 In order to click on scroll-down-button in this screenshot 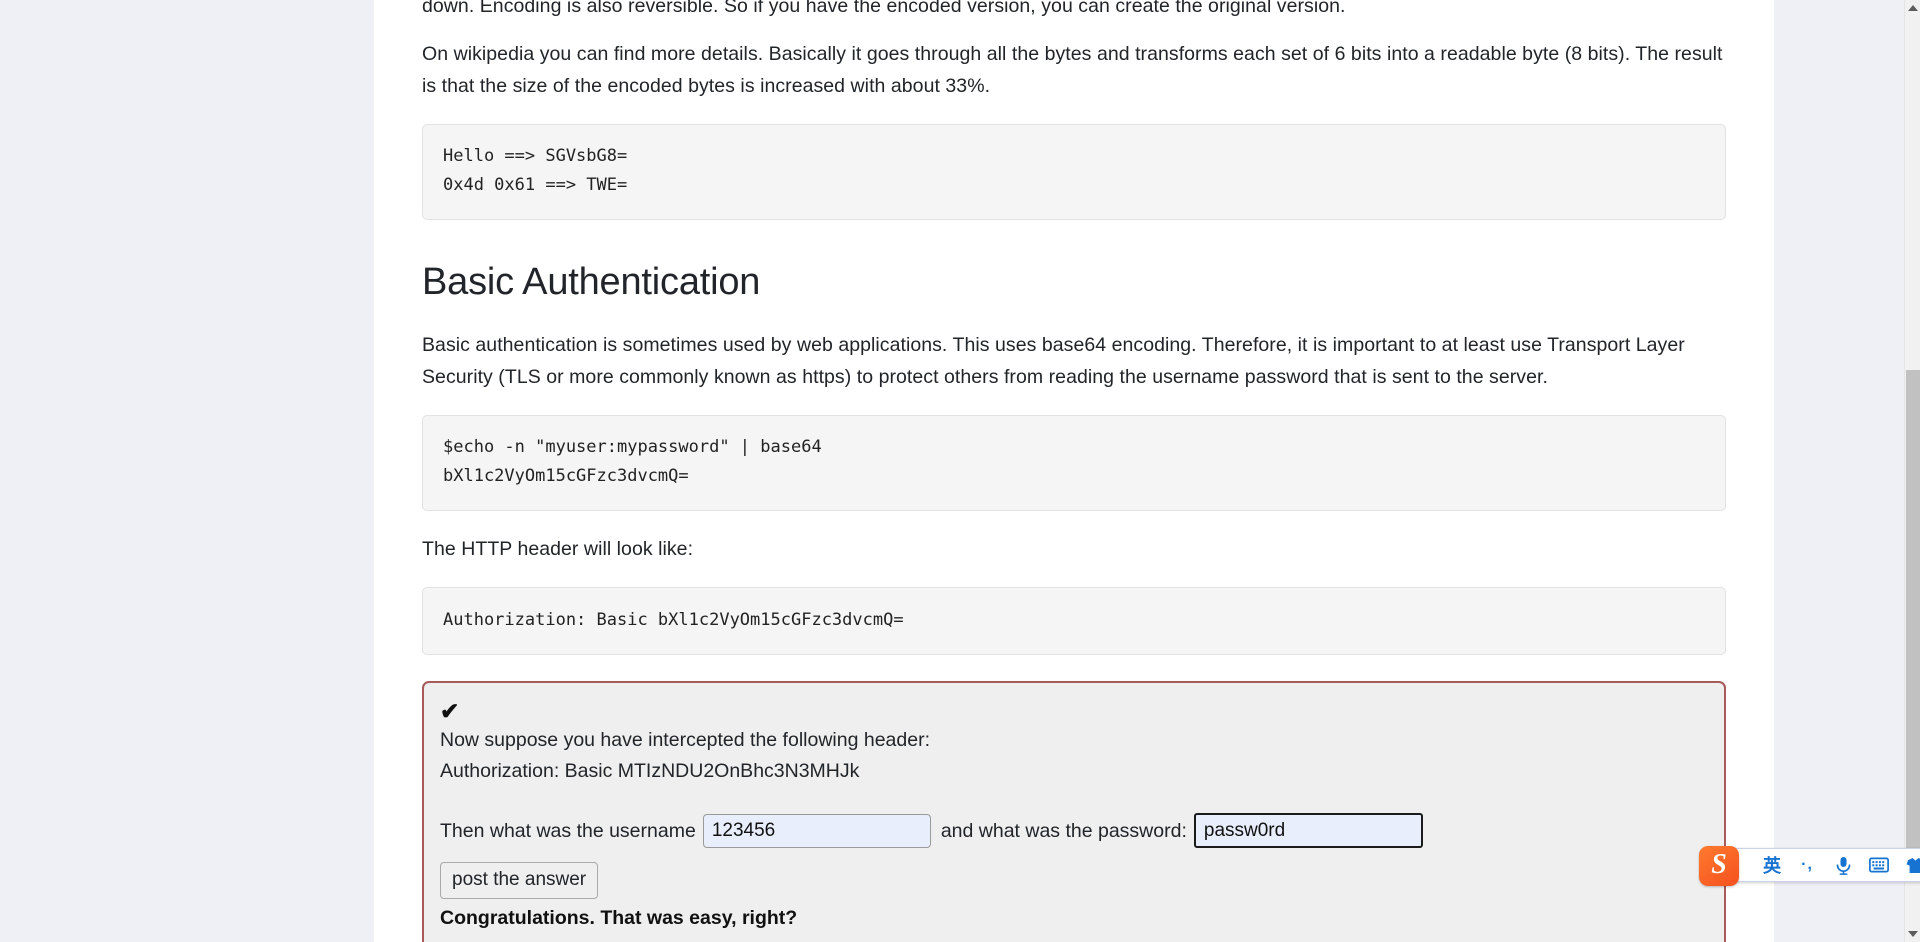, I will do `click(1912, 934)`.